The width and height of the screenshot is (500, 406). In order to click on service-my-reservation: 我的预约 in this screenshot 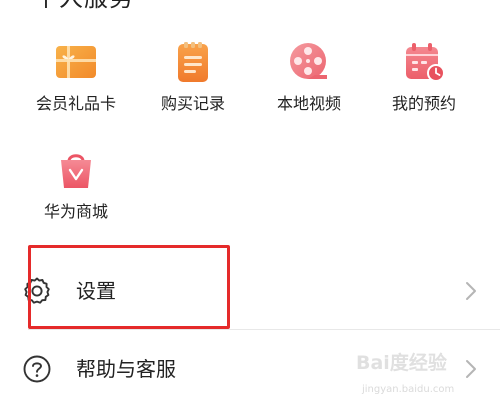, I will do `click(424, 77)`.